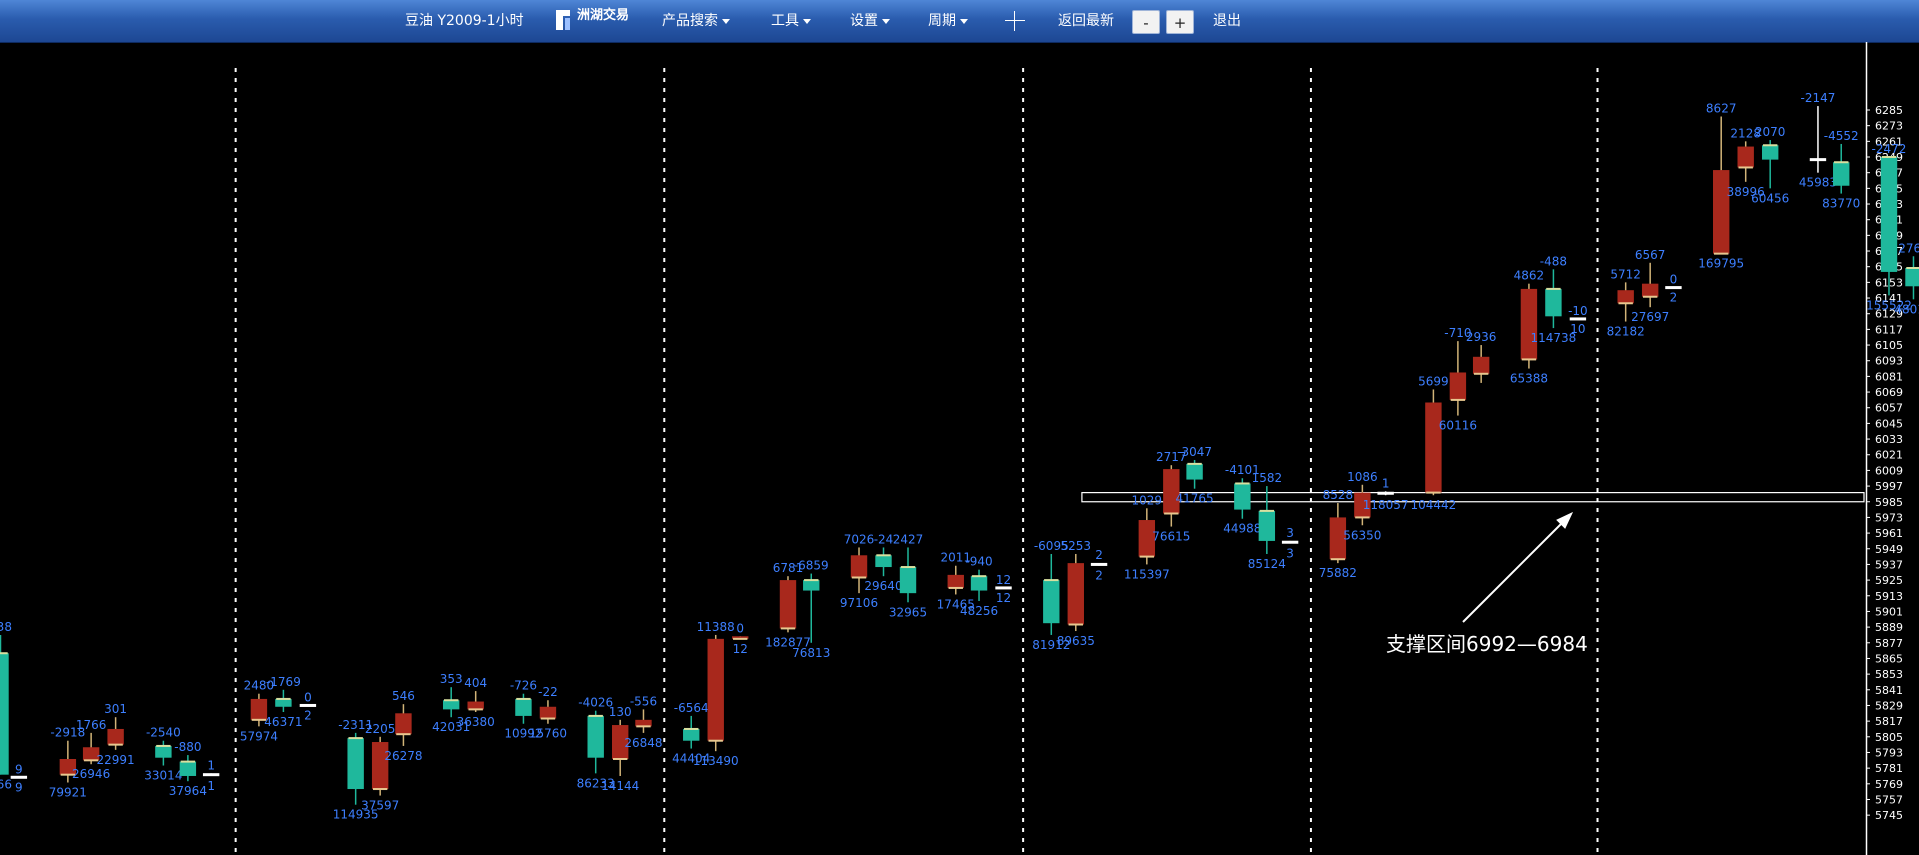  What do you see at coordinates (1180, 22) in the screenshot?
I see `zoom-in-button: +` at bounding box center [1180, 22].